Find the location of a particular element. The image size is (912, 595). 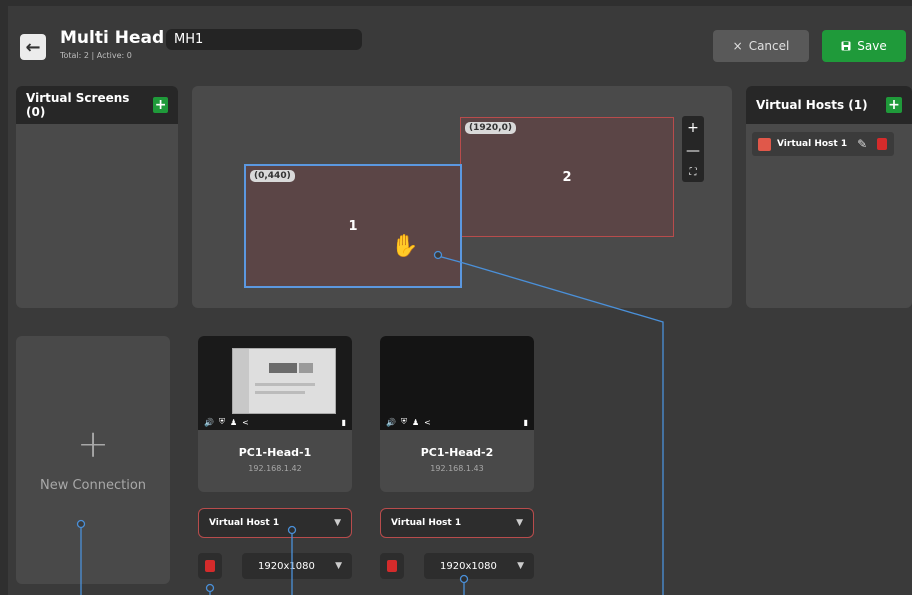

hand-cursor-icon: ✋ is located at coordinates (405, 246).